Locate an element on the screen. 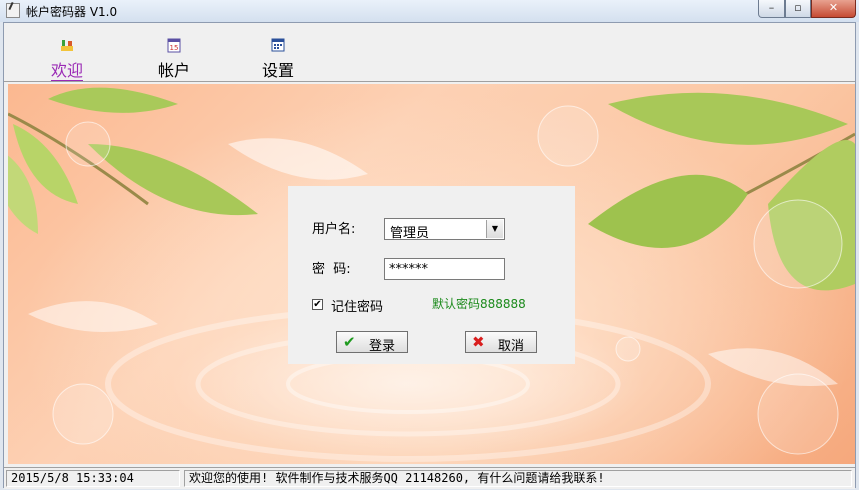  remember-password-checkbox: ✔ is located at coordinates (317, 304).